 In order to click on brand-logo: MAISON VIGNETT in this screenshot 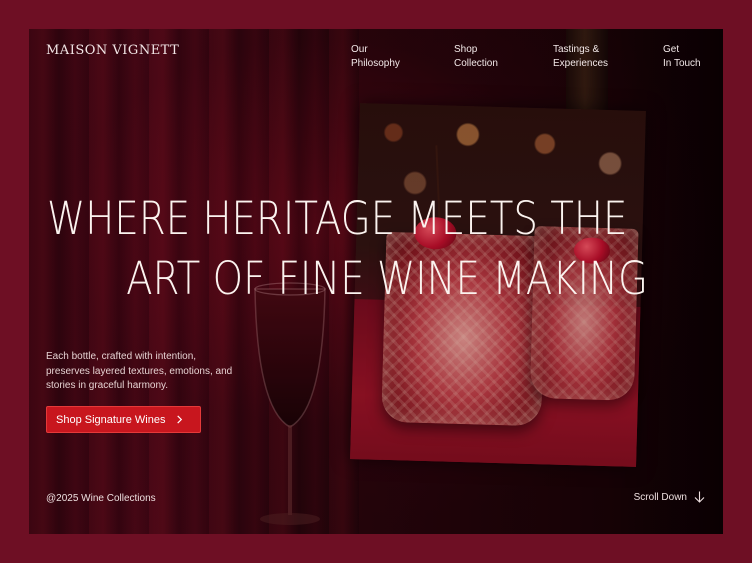, I will do `click(112, 50)`.